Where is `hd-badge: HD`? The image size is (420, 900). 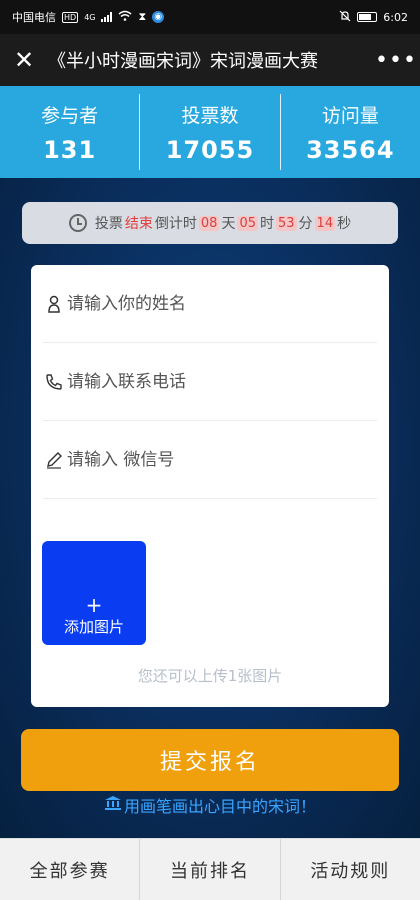 hd-badge: HD is located at coordinates (70, 17).